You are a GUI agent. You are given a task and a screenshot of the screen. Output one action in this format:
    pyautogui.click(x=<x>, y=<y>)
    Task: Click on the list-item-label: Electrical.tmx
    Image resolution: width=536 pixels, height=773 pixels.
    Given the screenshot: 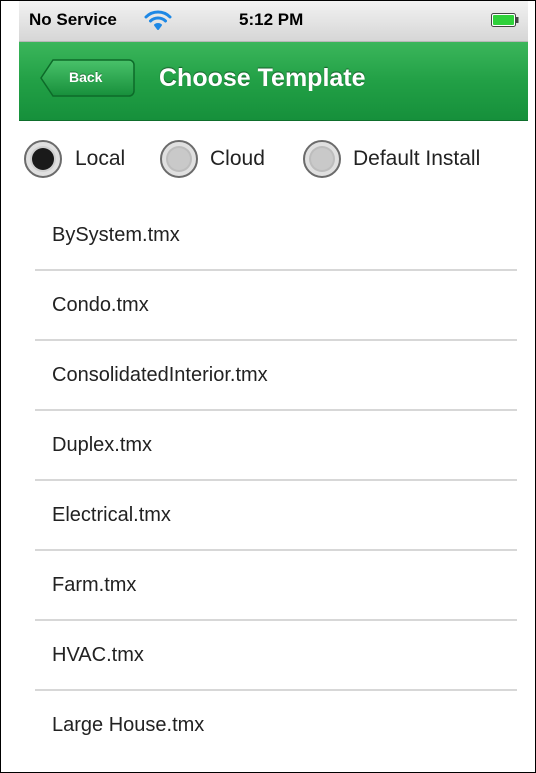 What is the action you would take?
    pyautogui.click(x=111, y=515)
    